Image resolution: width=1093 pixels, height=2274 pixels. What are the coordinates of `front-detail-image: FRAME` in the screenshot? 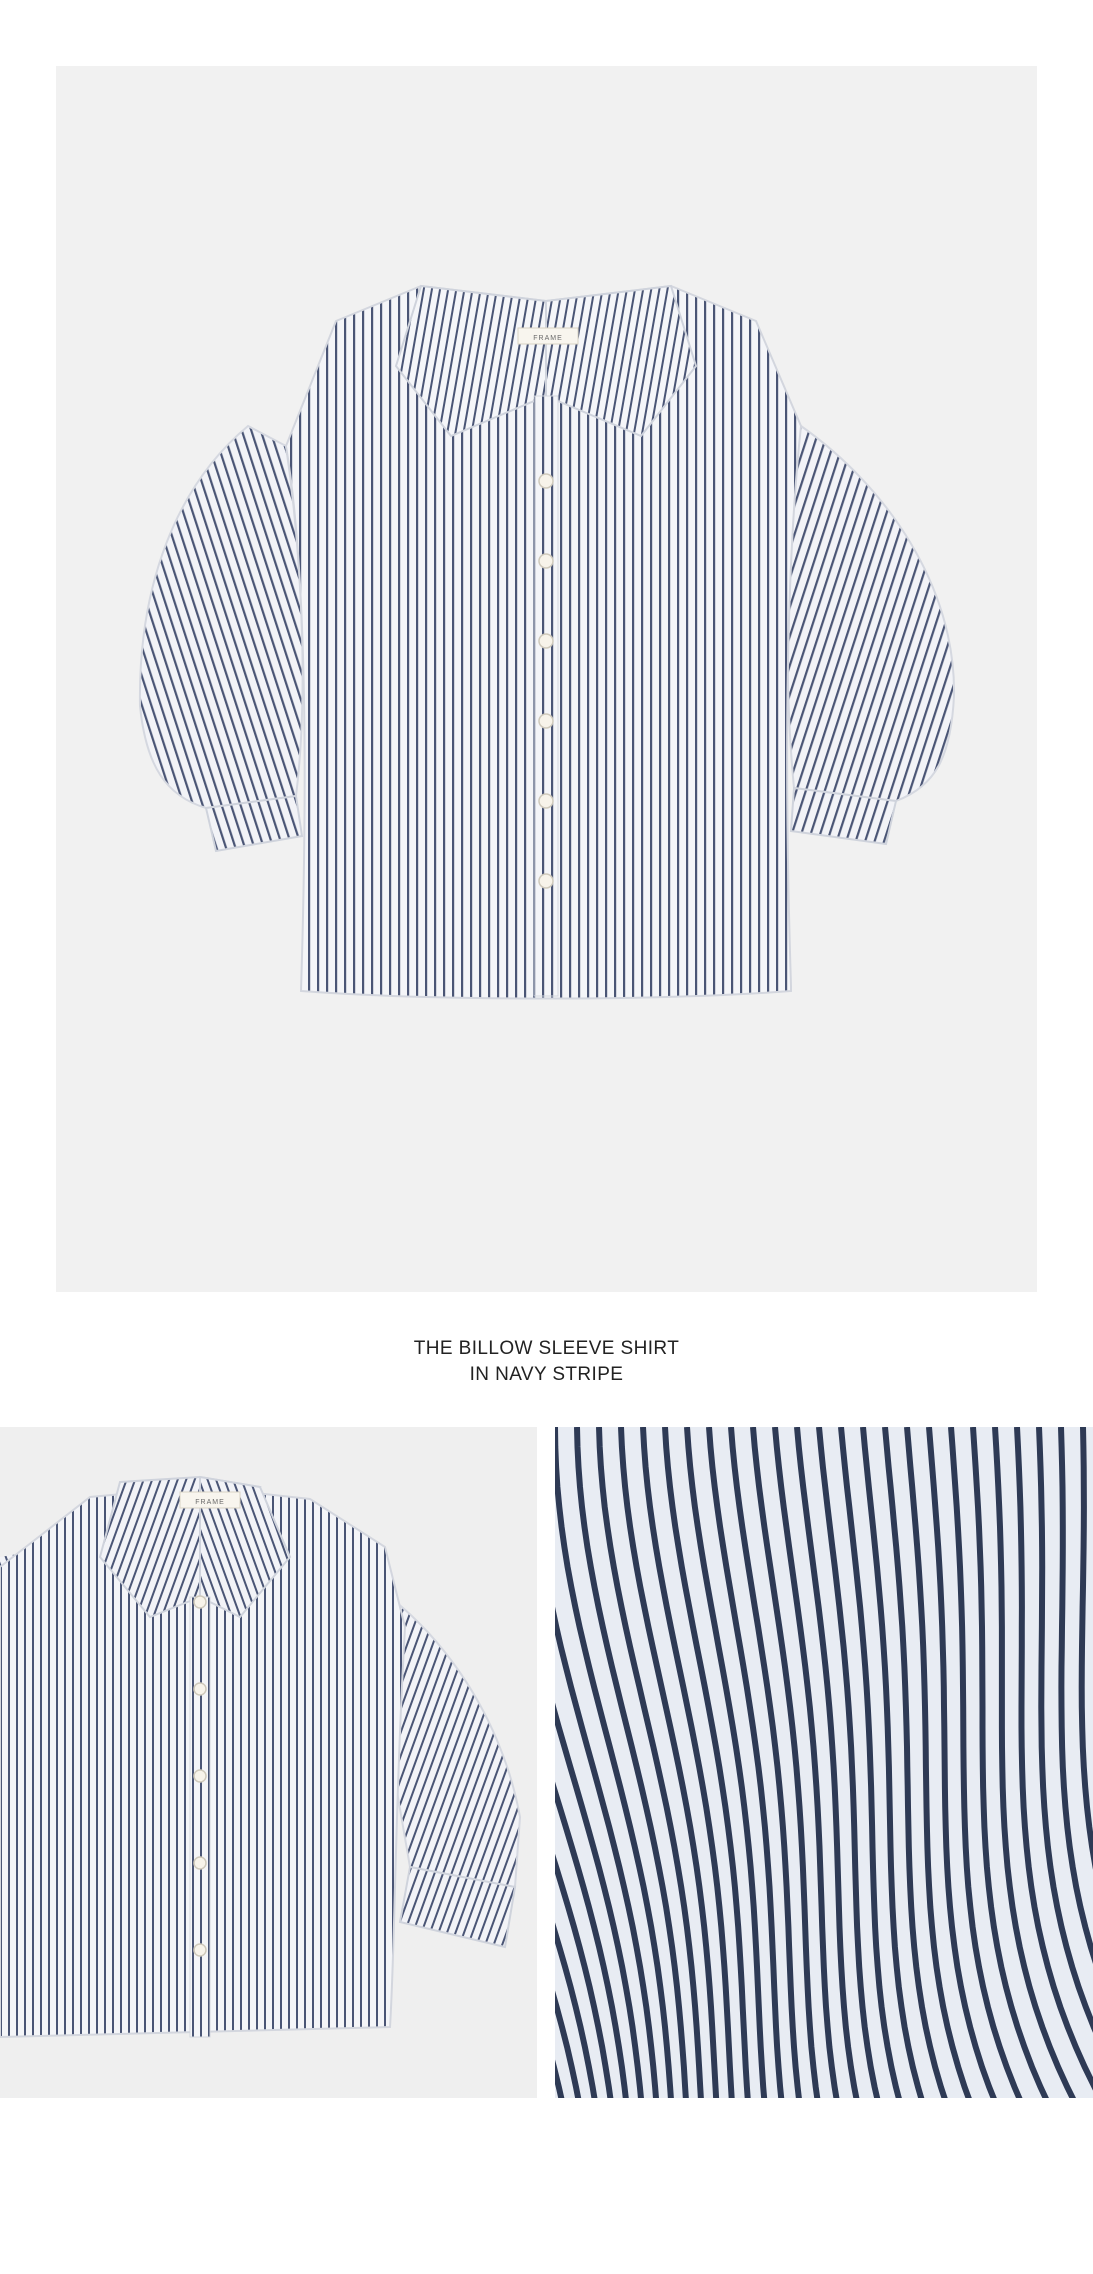 It's located at (268, 1762).